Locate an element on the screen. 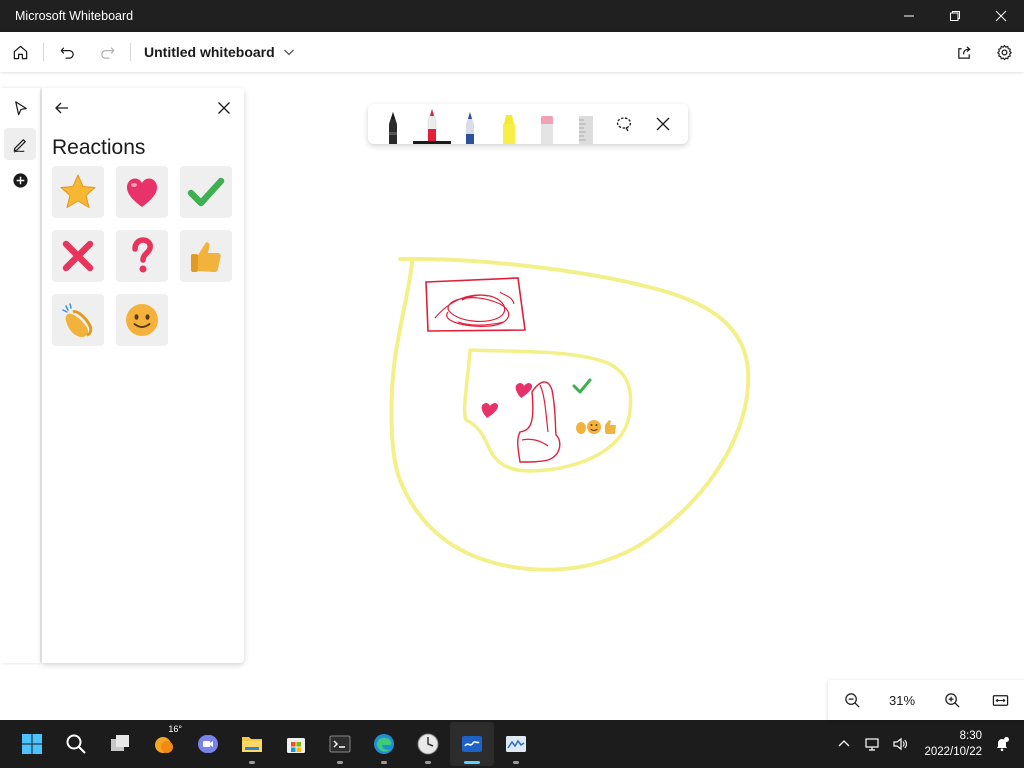  file-explorer-button is located at coordinates (252, 744).